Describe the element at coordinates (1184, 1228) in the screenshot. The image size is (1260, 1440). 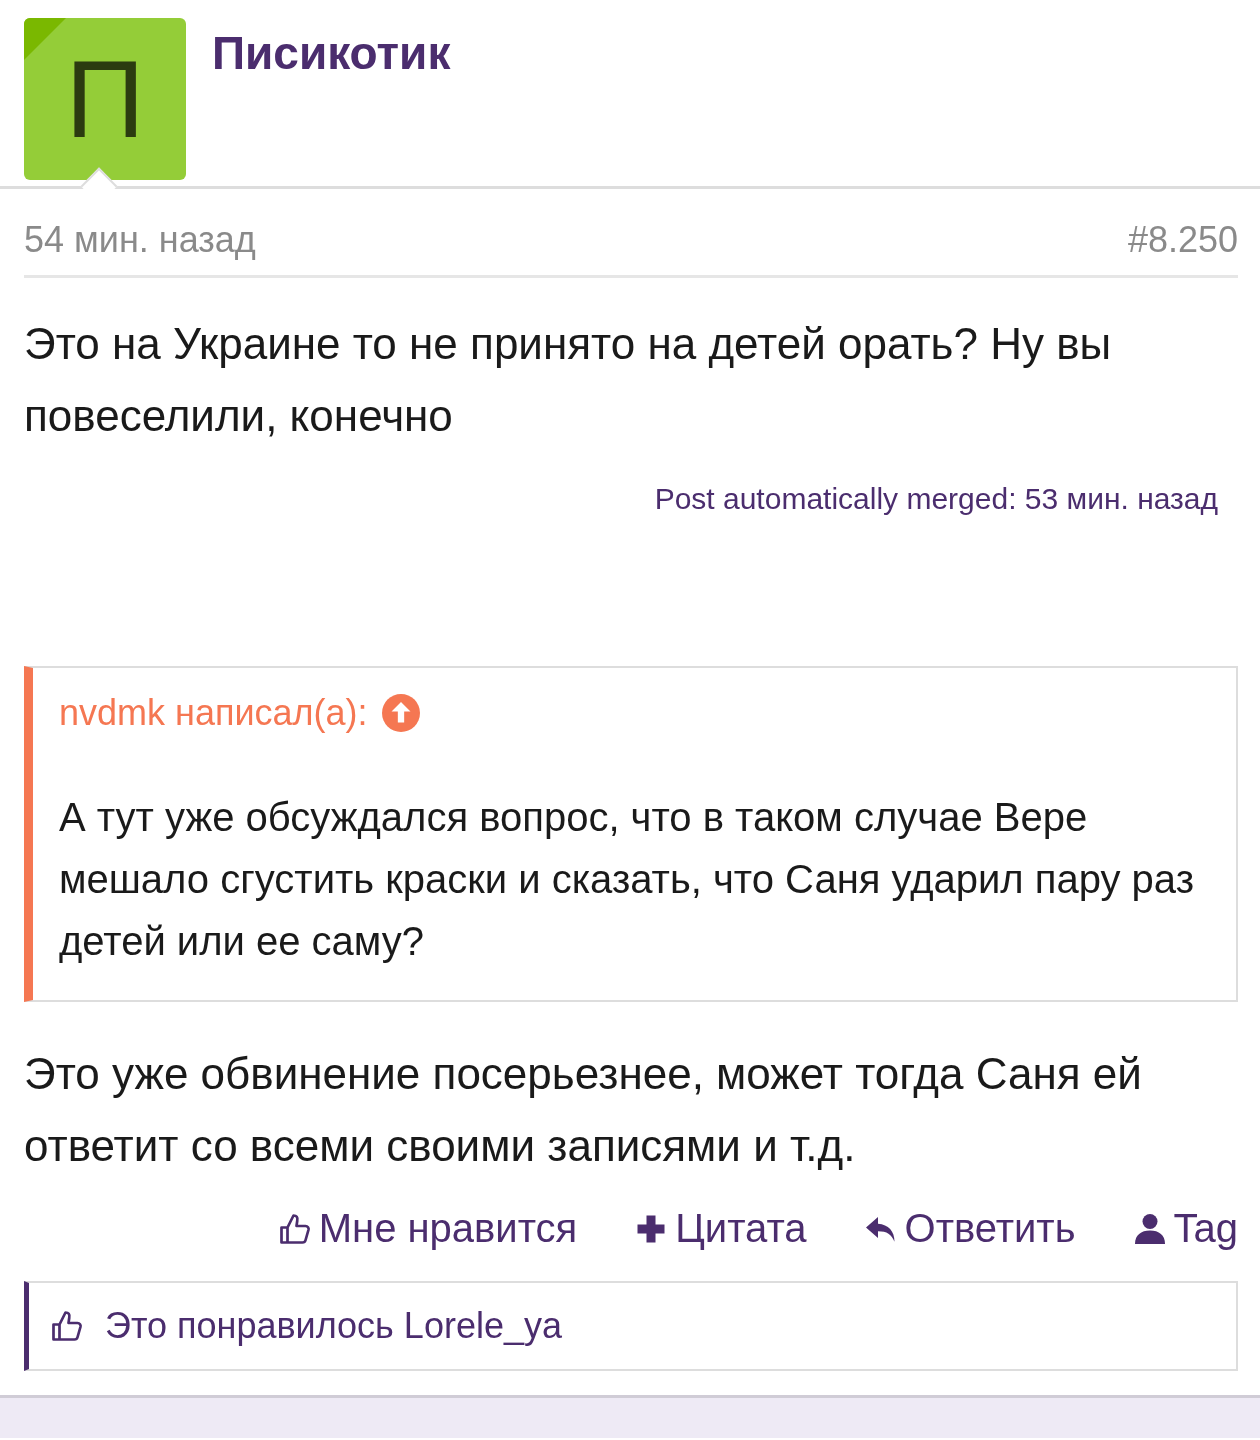
I see `tag-button: Tag` at that location.